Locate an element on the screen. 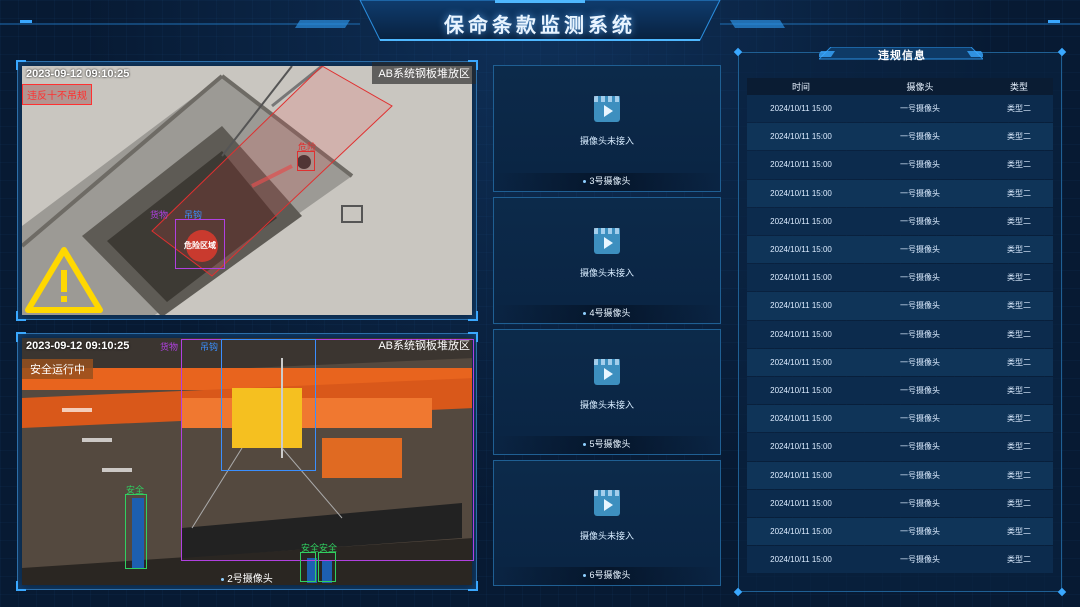 The width and height of the screenshot is (1080, 607). camera-panel-6: 摄像头未接入 6号摄像头 is located at coordinates (607, 523).